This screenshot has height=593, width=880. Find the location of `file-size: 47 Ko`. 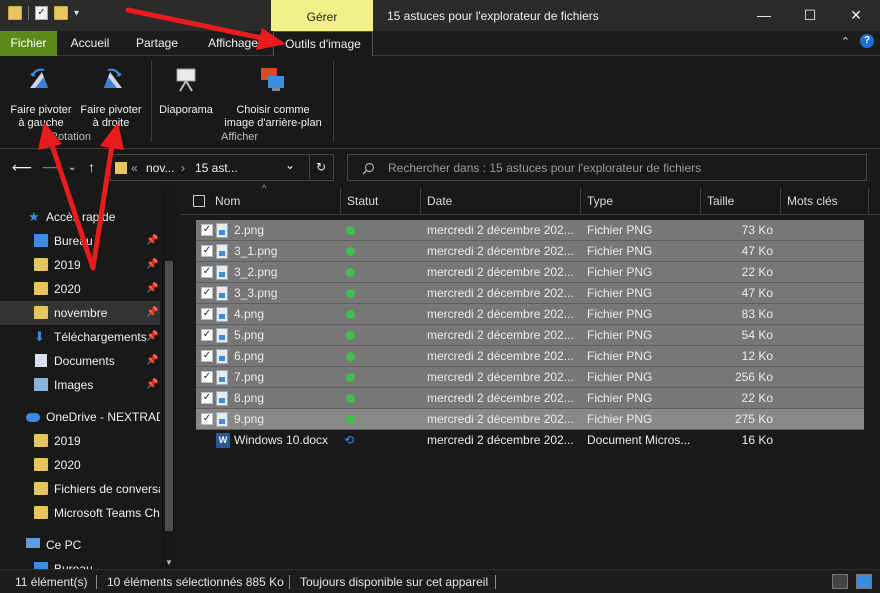

file-size: 47 Ko is located at coordinates (757, 293).